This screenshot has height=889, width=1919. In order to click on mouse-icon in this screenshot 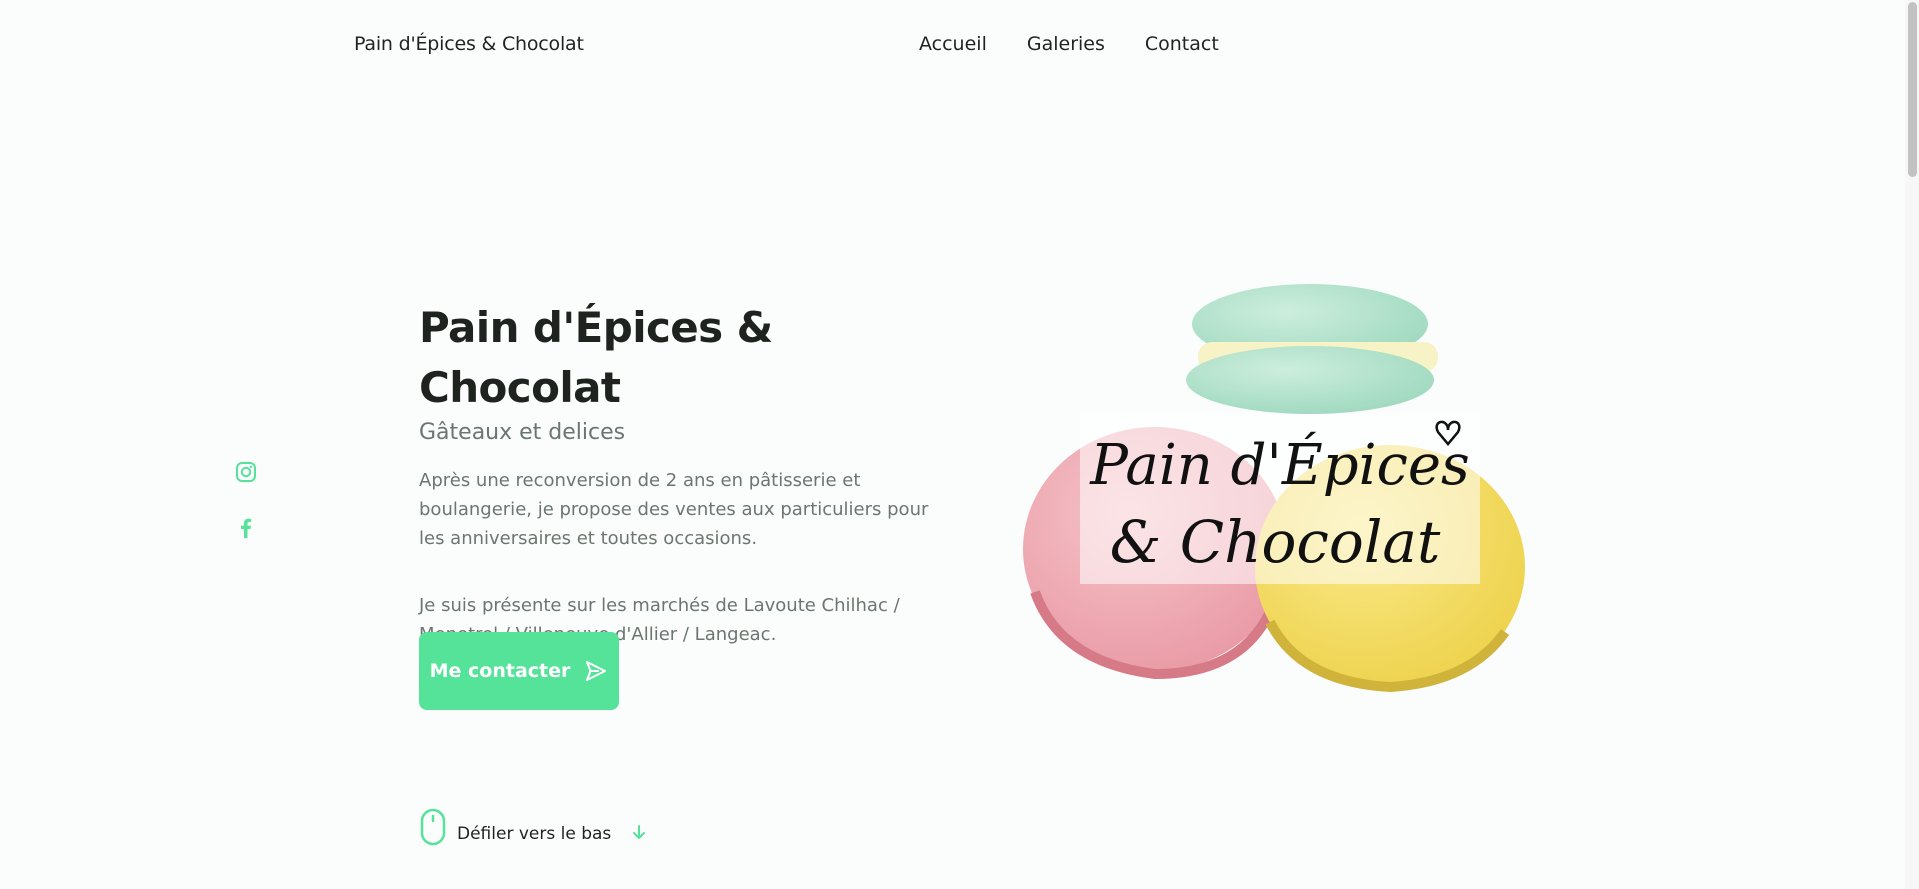, I will do `click(433, 827)`.